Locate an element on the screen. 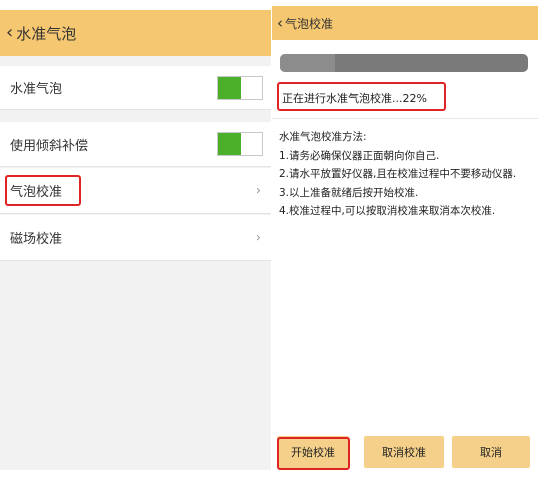  setting-item-label: 使用倾斜补偿 is located at coordinates (49, 146).